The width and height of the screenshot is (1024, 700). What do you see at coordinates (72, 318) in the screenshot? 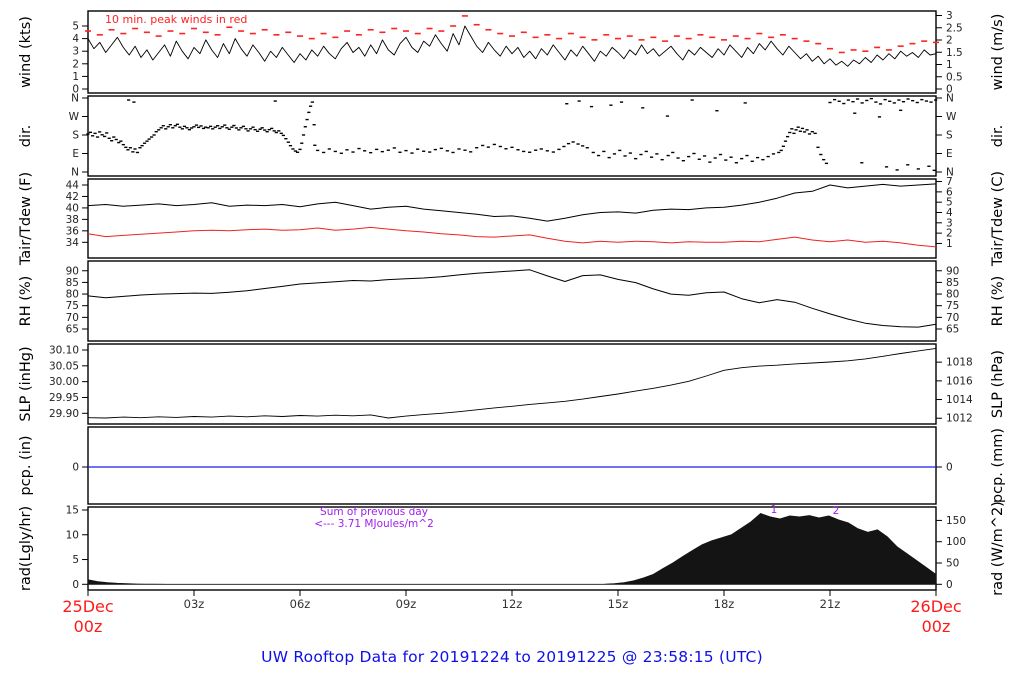
I see `y-tick-label-left: 70` at bounding box center [72, 318].